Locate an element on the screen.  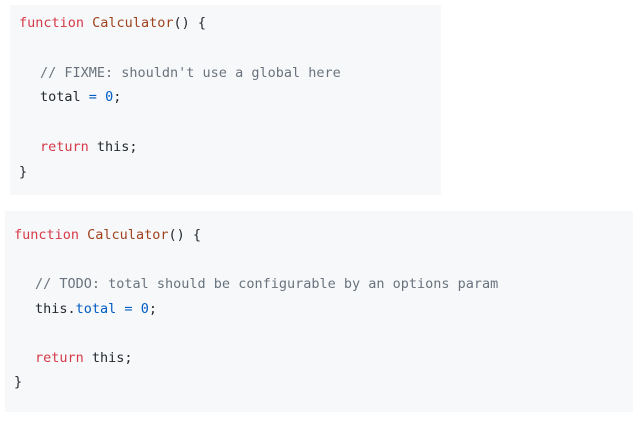
code-line: total = 0; is located at coordinates (230, 97).